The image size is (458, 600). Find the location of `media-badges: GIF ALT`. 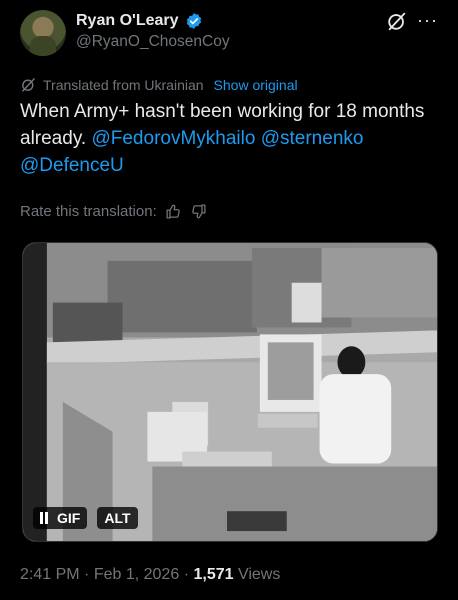

media-badges: GIF ALT is located at coordinates (85, 518).